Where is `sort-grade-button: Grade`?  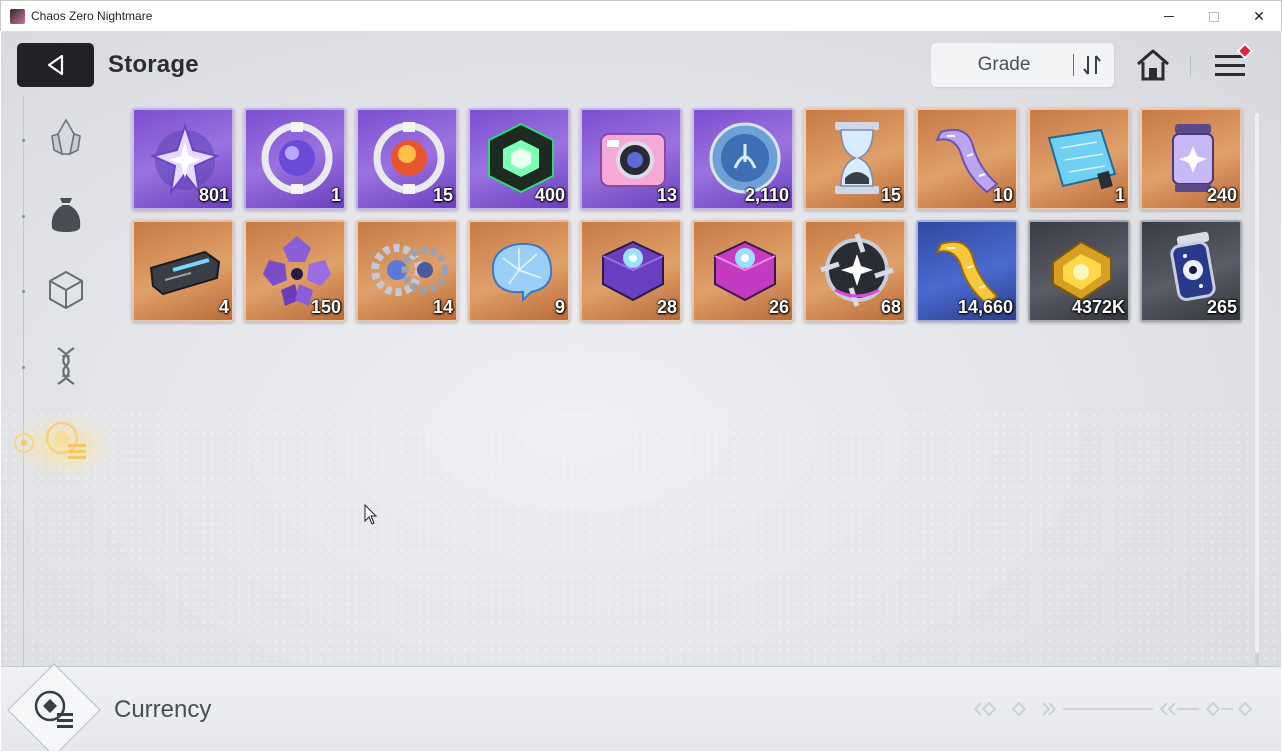 sort-grade-button: Grade is located at coordinates (1022, 65).